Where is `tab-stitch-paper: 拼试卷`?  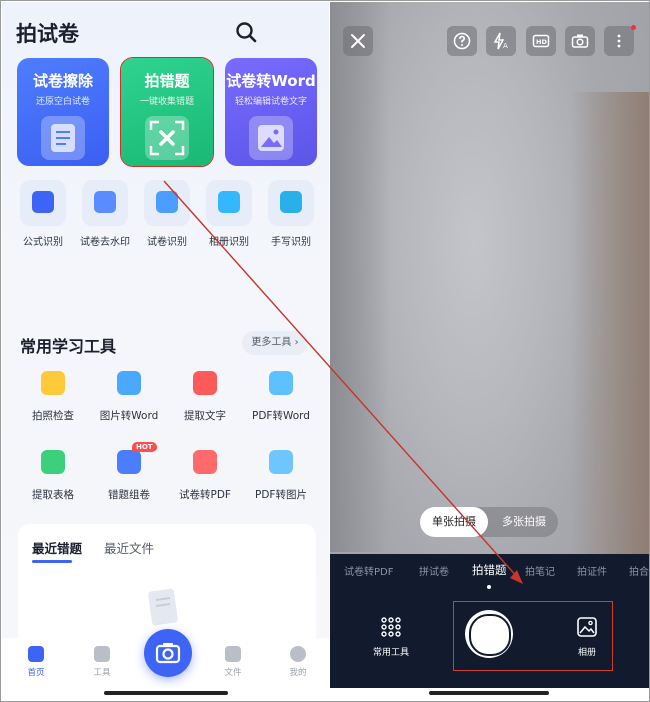
tab-stitch-paper: 拼试卷 is located at coordinates (434, 570).